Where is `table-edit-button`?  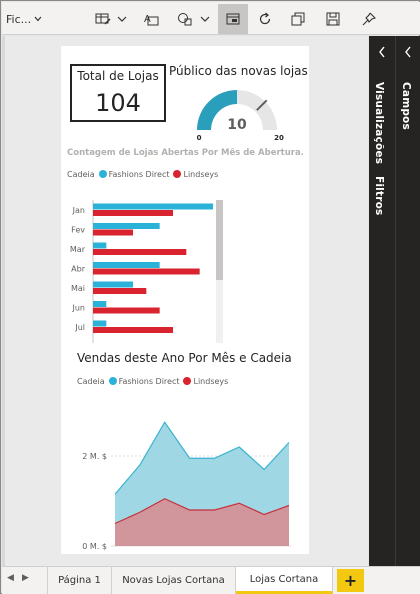 table-edit-button is located at coordinates (103, 19).